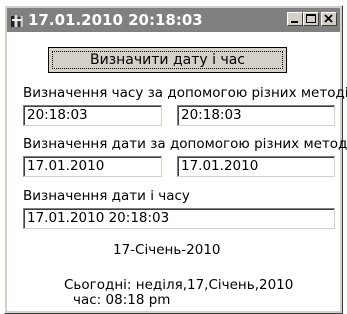 The image size is (347, 314). What do you see at coordinates (17, 20) in the screenshot?
I see `app-icon` at bounding box center [17, 20].